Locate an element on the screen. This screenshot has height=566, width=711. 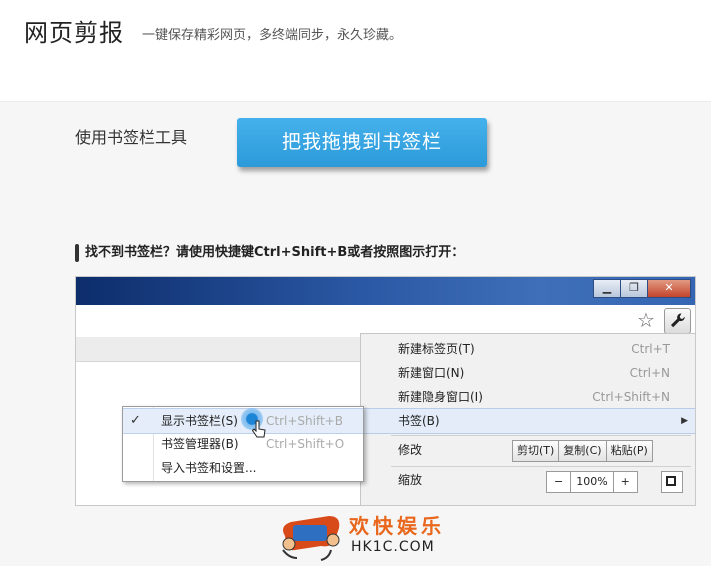
window-controls: ▁ ❐ ✕ is located at coordinates (642, 288).